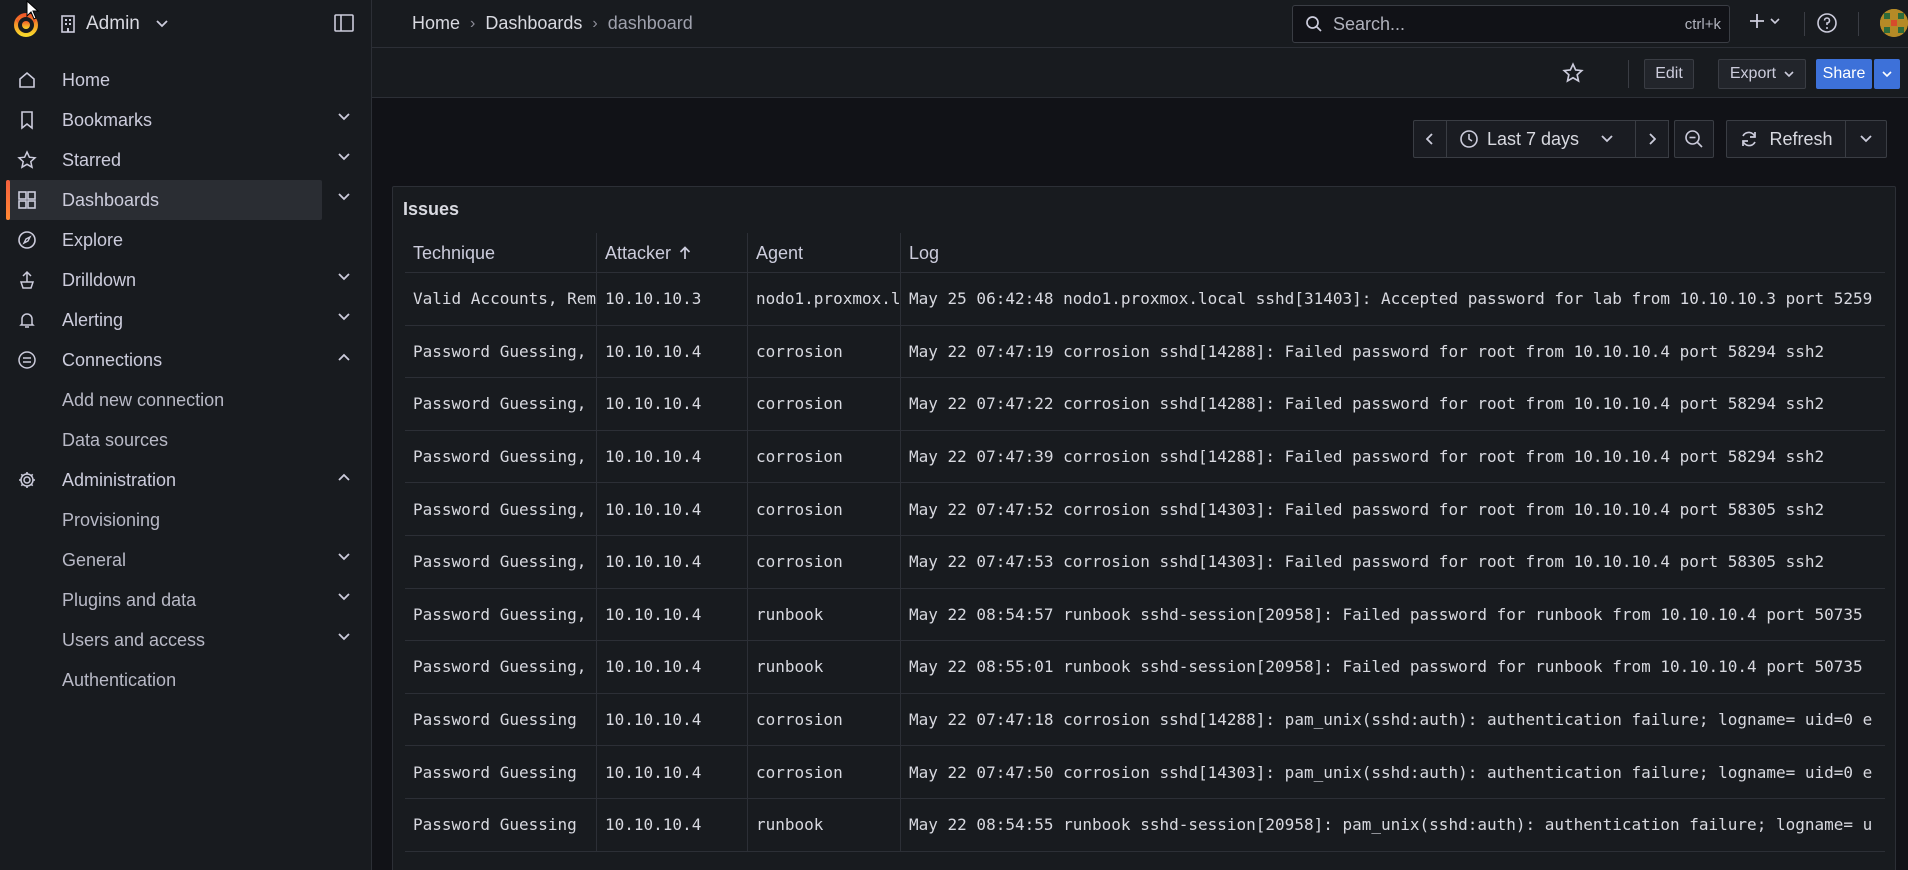  I want to click on help-icon, so click(1827, 23).